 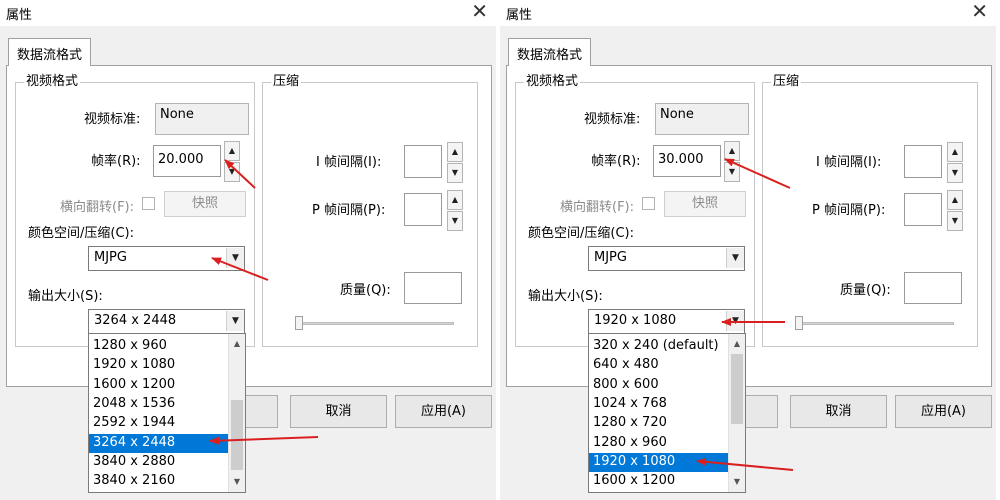 What do you see at coordinates (158, 443) in the screenshot?
I see `dropdown-item-selected: 3264 x 2448` at bounding box center [158, 443].